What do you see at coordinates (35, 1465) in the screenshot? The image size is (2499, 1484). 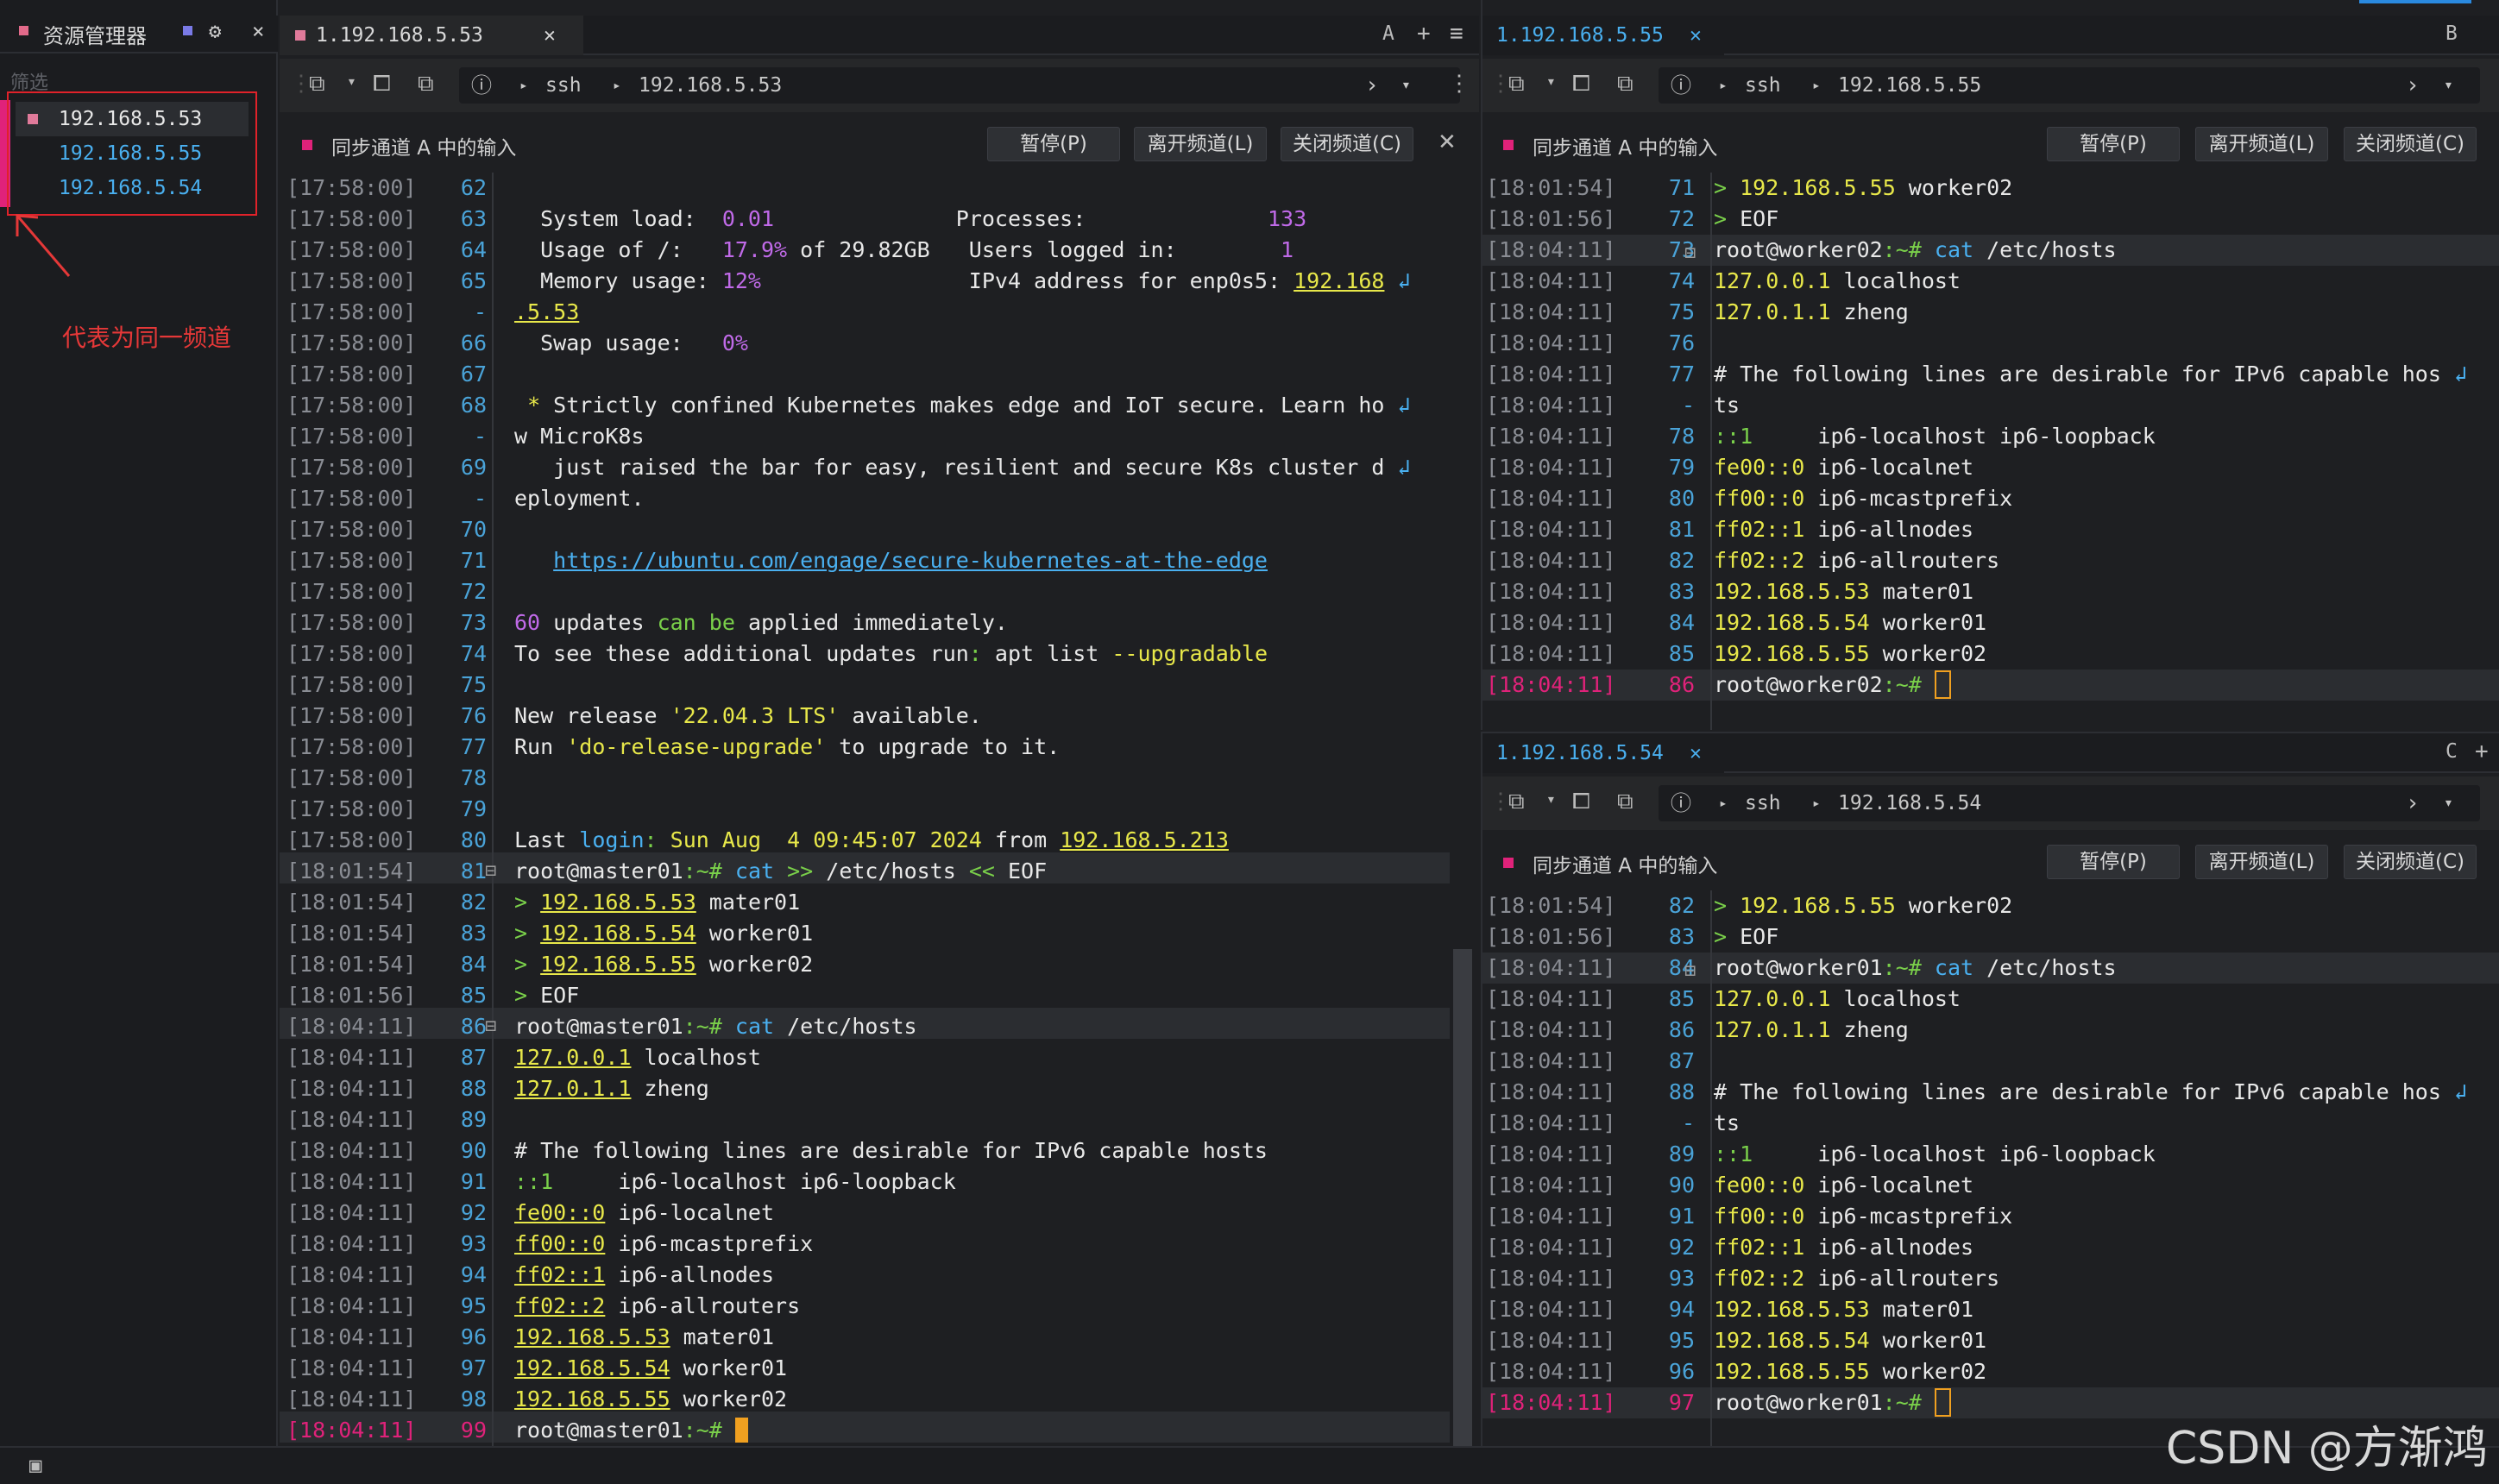 I see `panel-toggle-icon: ▣` at bounding box center [35, 1465].